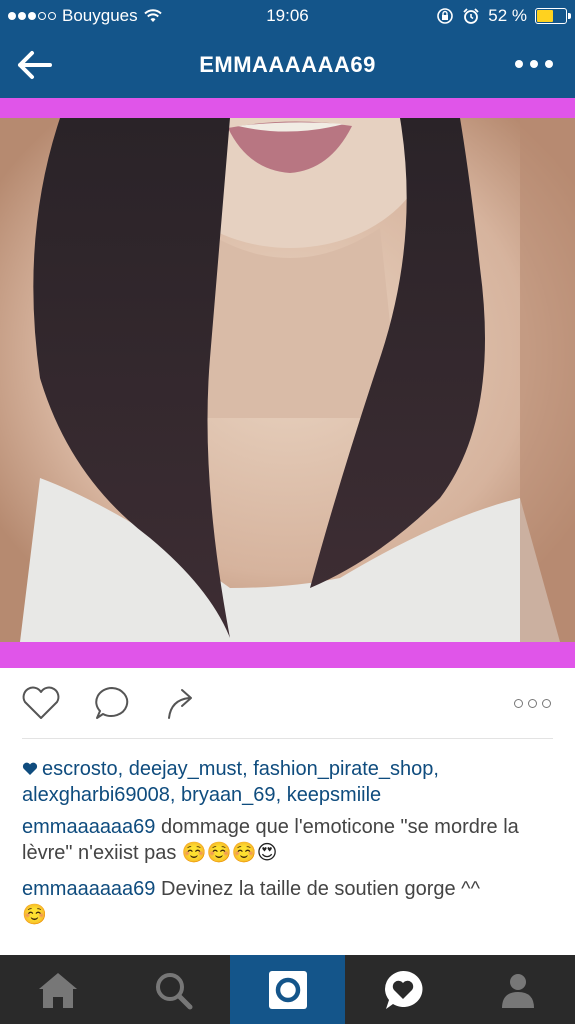  I want to click on home-icon, so click(57, 990).